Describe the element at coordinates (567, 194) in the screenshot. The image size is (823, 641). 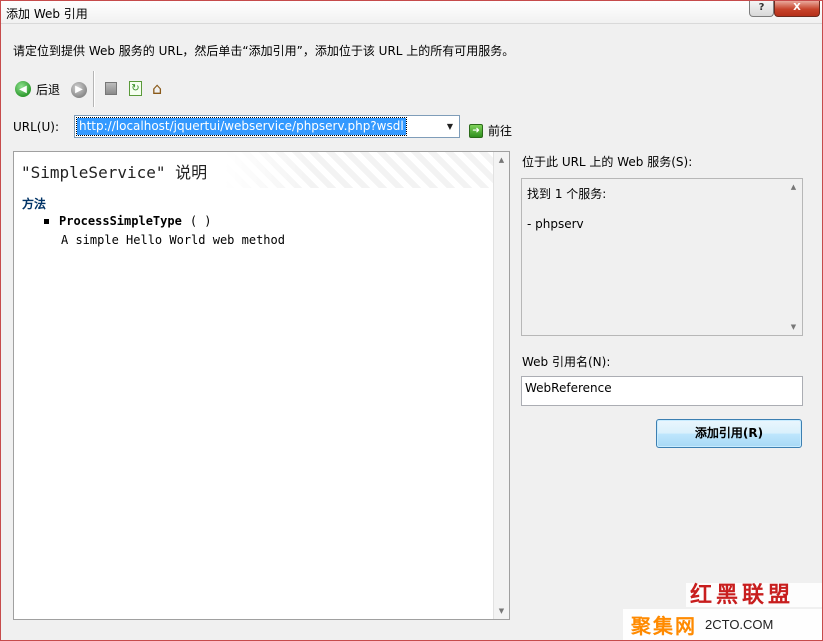
I see `services-found-text: 找到 1 个服务:` at that location.